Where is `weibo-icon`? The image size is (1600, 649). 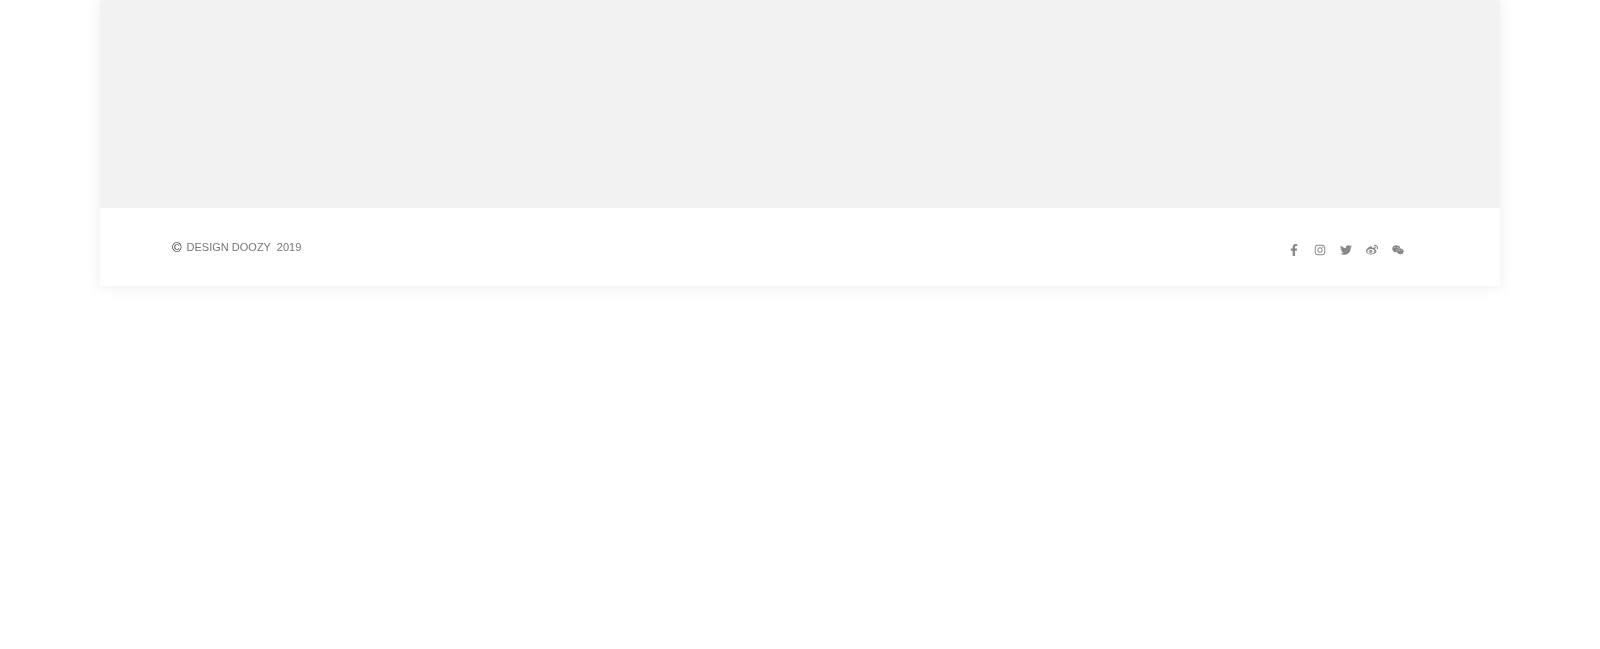
weibo-icon is located at coordinates (1372, 250).